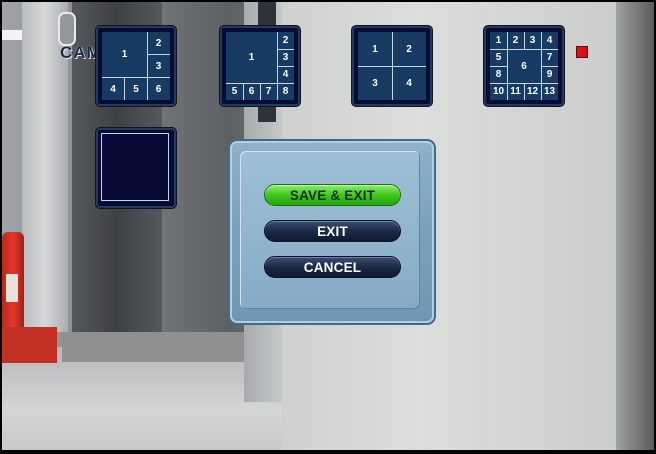 This screenshot has height=454, width=656. Describe the element at coordinates (635, 226) in the screenshot. I see `background-wall-edge` at that location.